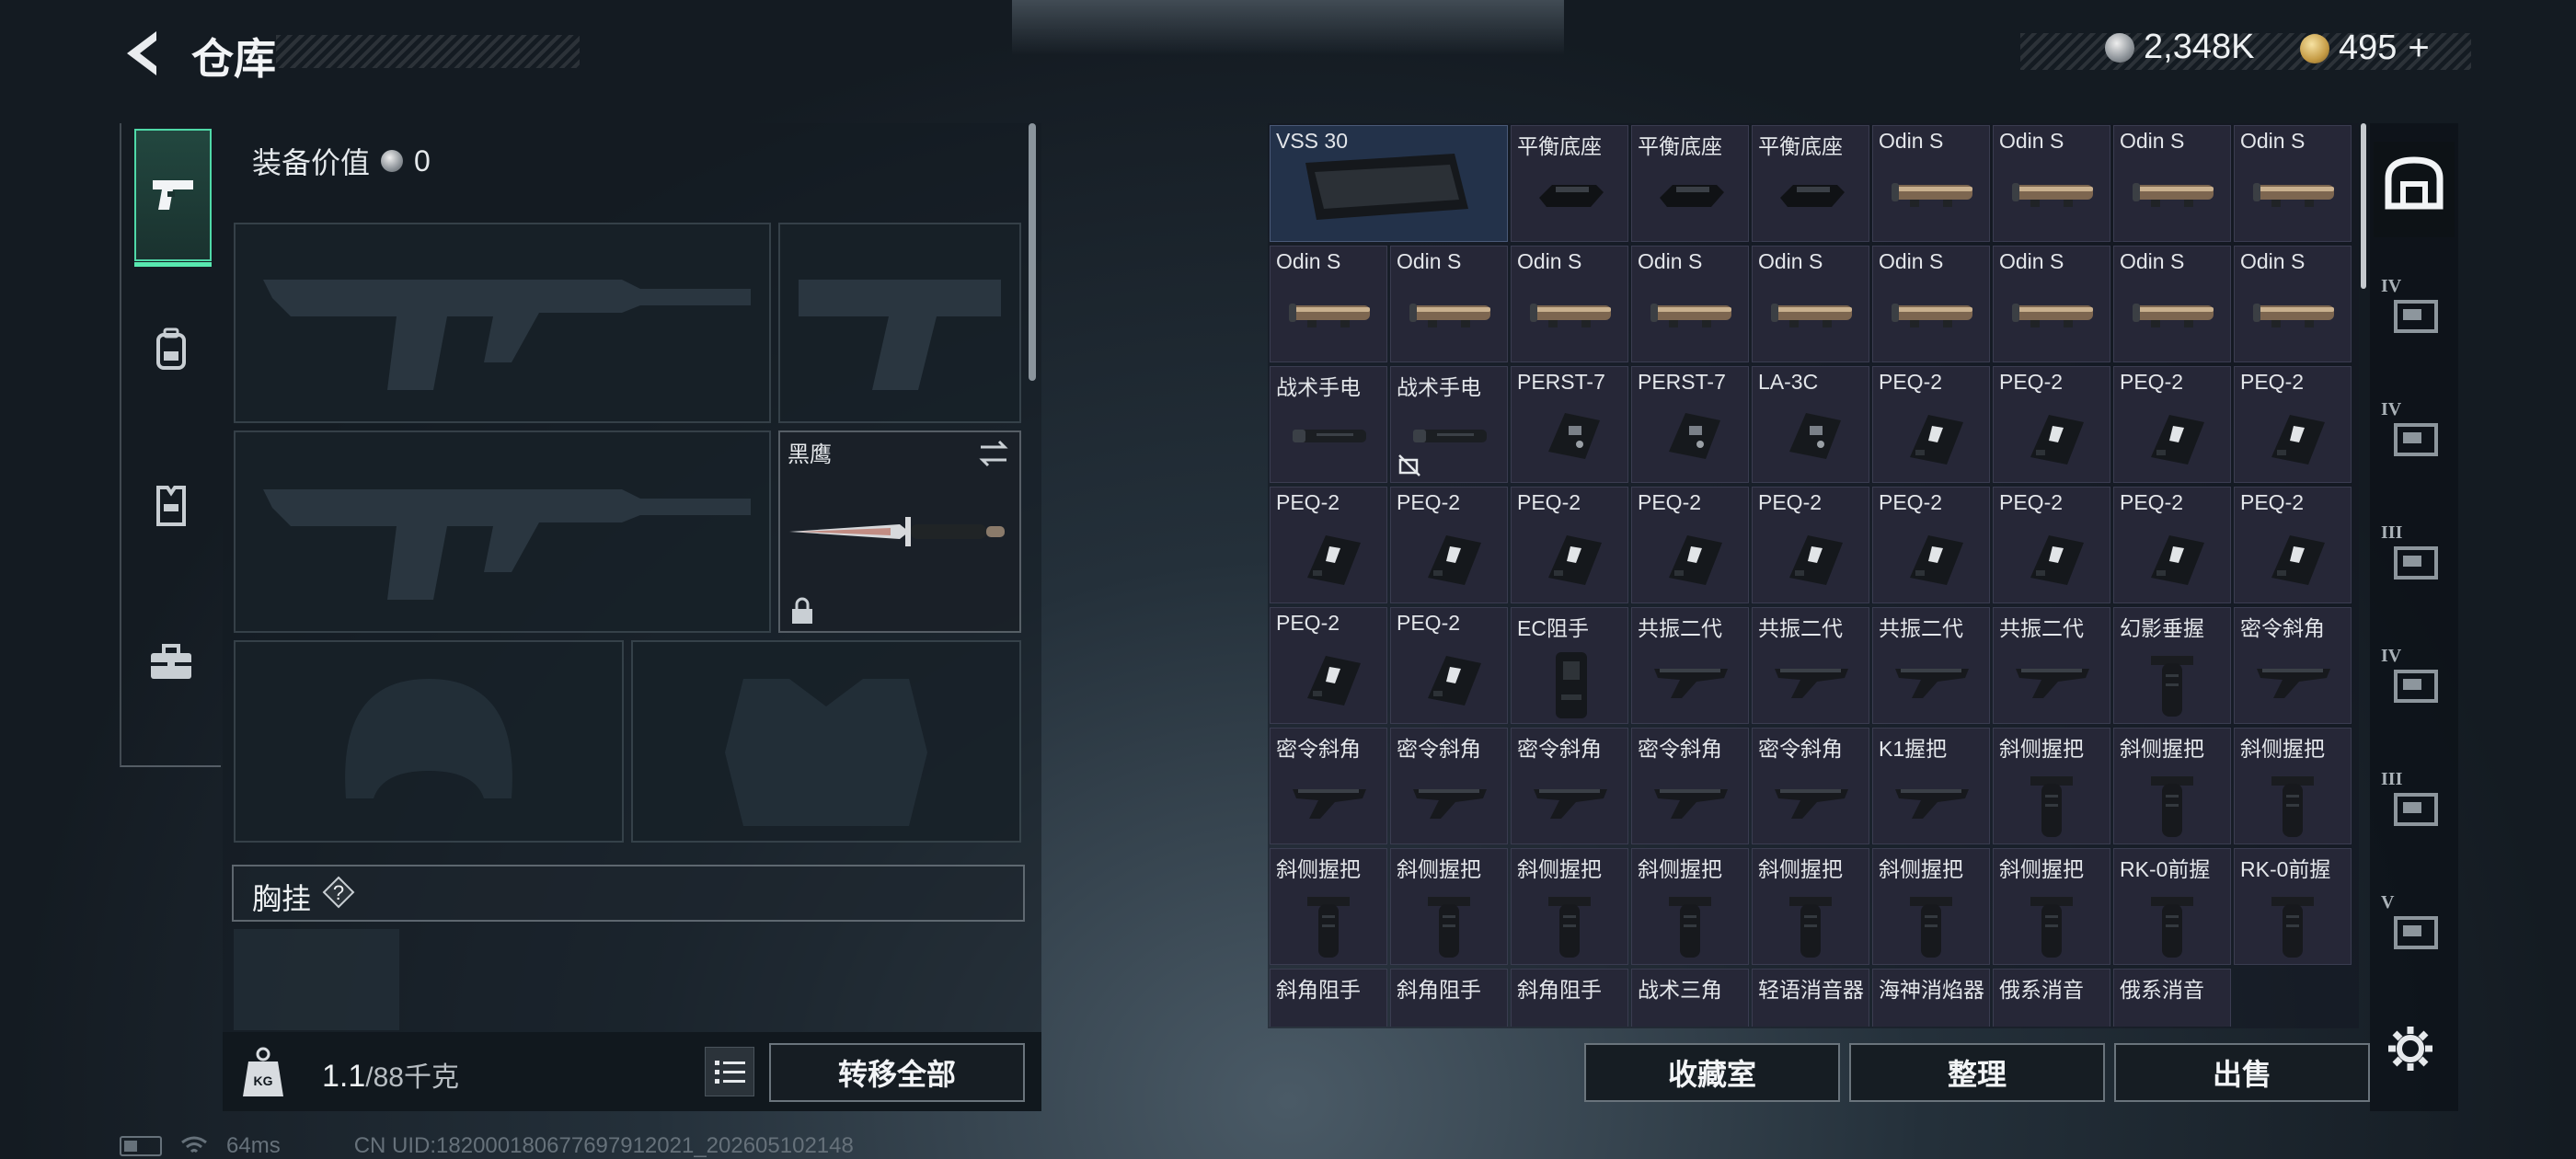 Image resolution: width=2576 pixels, height=1159 pixels. What do you see at coordinates (2363, 206) in the screenshot?
I see `storage-scrollbar` at bounding box center [2363, 206].